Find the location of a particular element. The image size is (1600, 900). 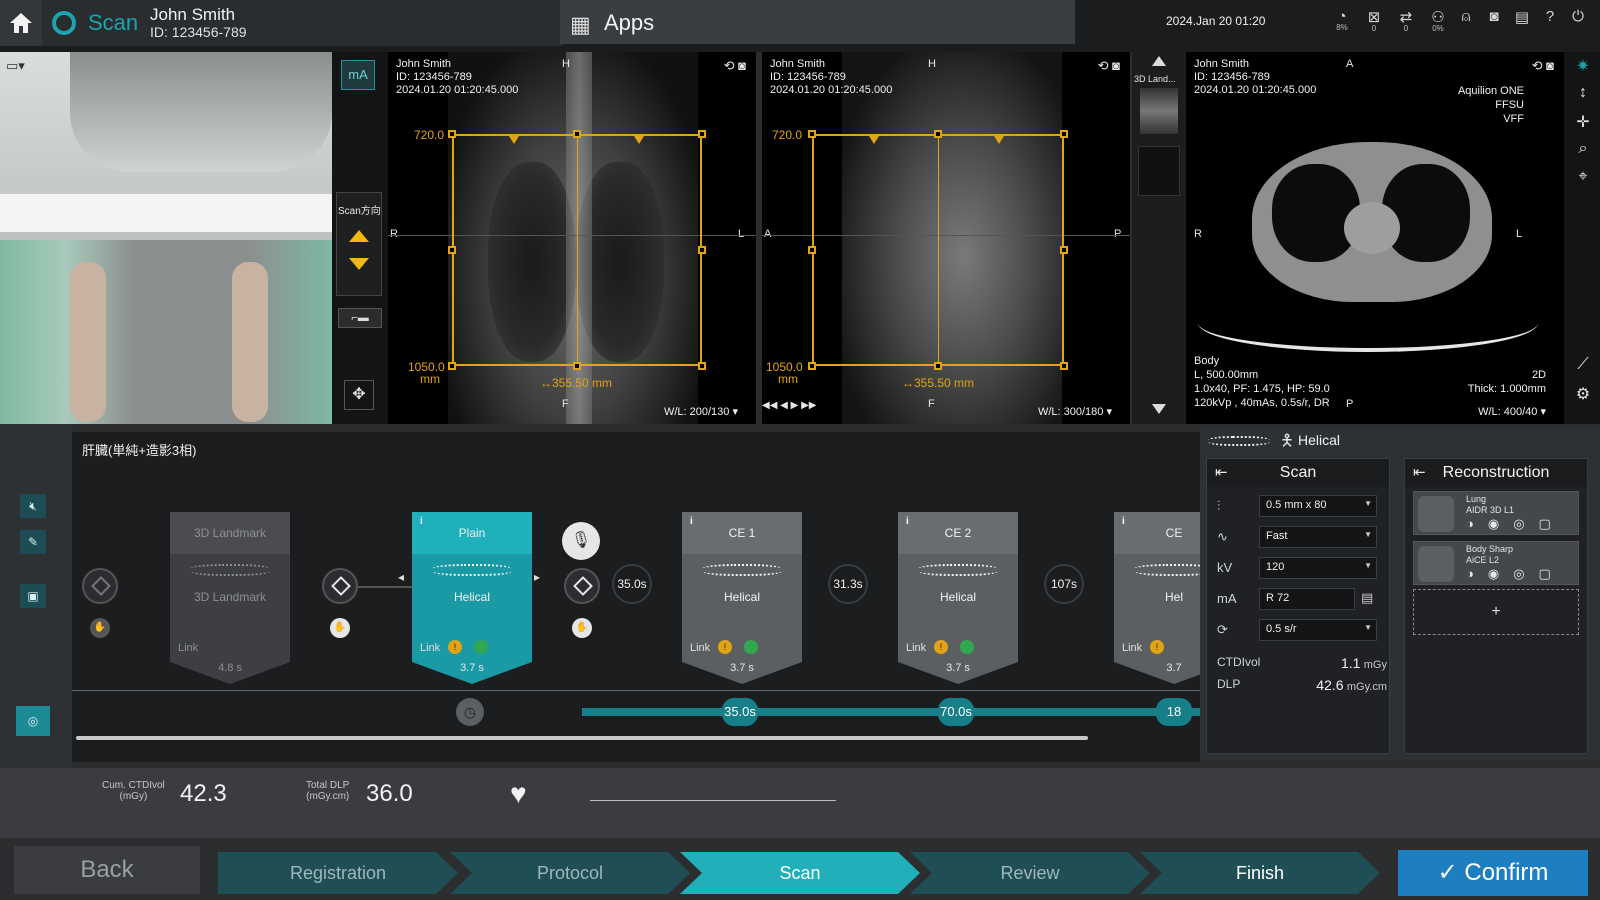

gantry-icon: ⍝ is located at coordinates (1466, 16).